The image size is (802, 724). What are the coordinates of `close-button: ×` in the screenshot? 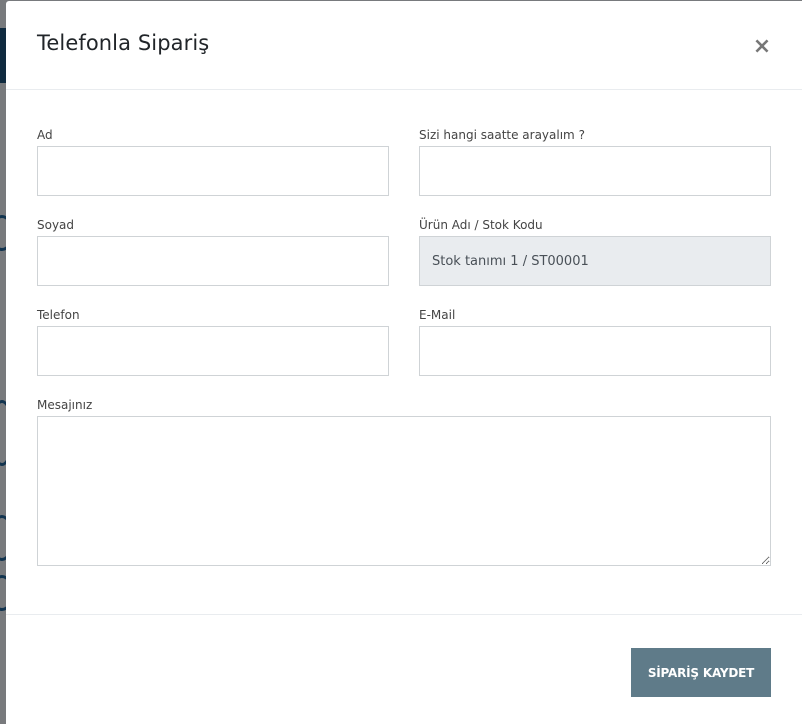 It's located at (762, 47).